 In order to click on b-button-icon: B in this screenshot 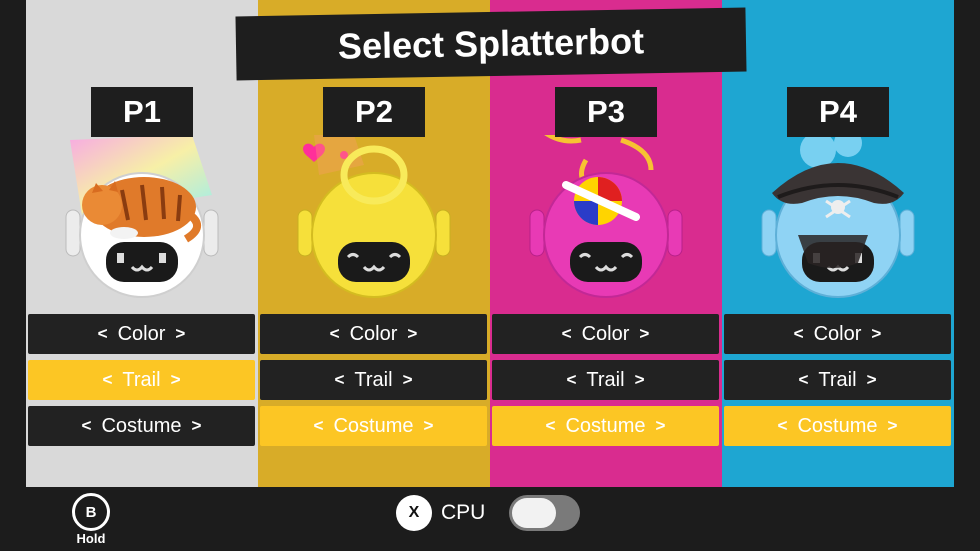, I will do `click(91, 512)`.